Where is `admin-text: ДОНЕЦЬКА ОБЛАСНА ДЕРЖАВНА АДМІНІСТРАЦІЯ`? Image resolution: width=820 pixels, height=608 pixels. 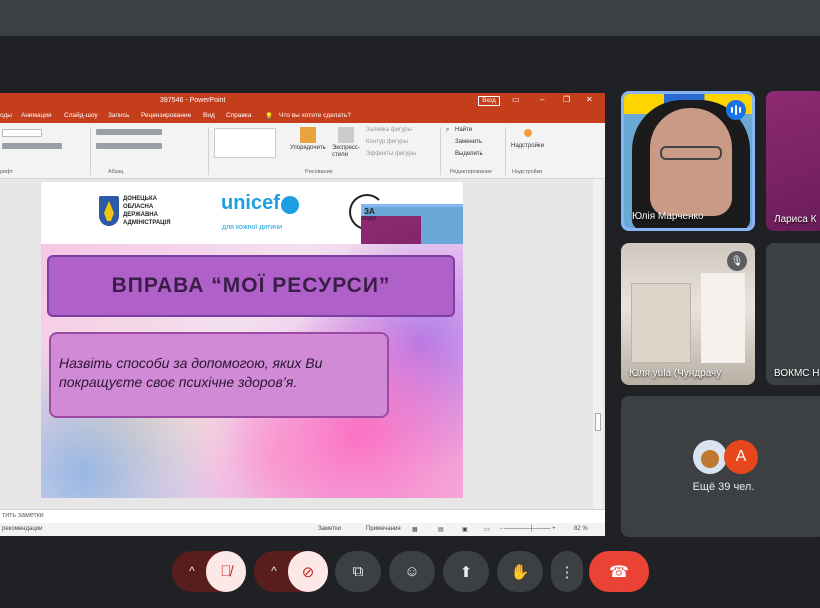
admin-text: ДОНЕЦЬКА ОБЛАСНА ДЕРЖАВНА АДМІНІСТРАЦІЯ is located at coordinates (147, 211).